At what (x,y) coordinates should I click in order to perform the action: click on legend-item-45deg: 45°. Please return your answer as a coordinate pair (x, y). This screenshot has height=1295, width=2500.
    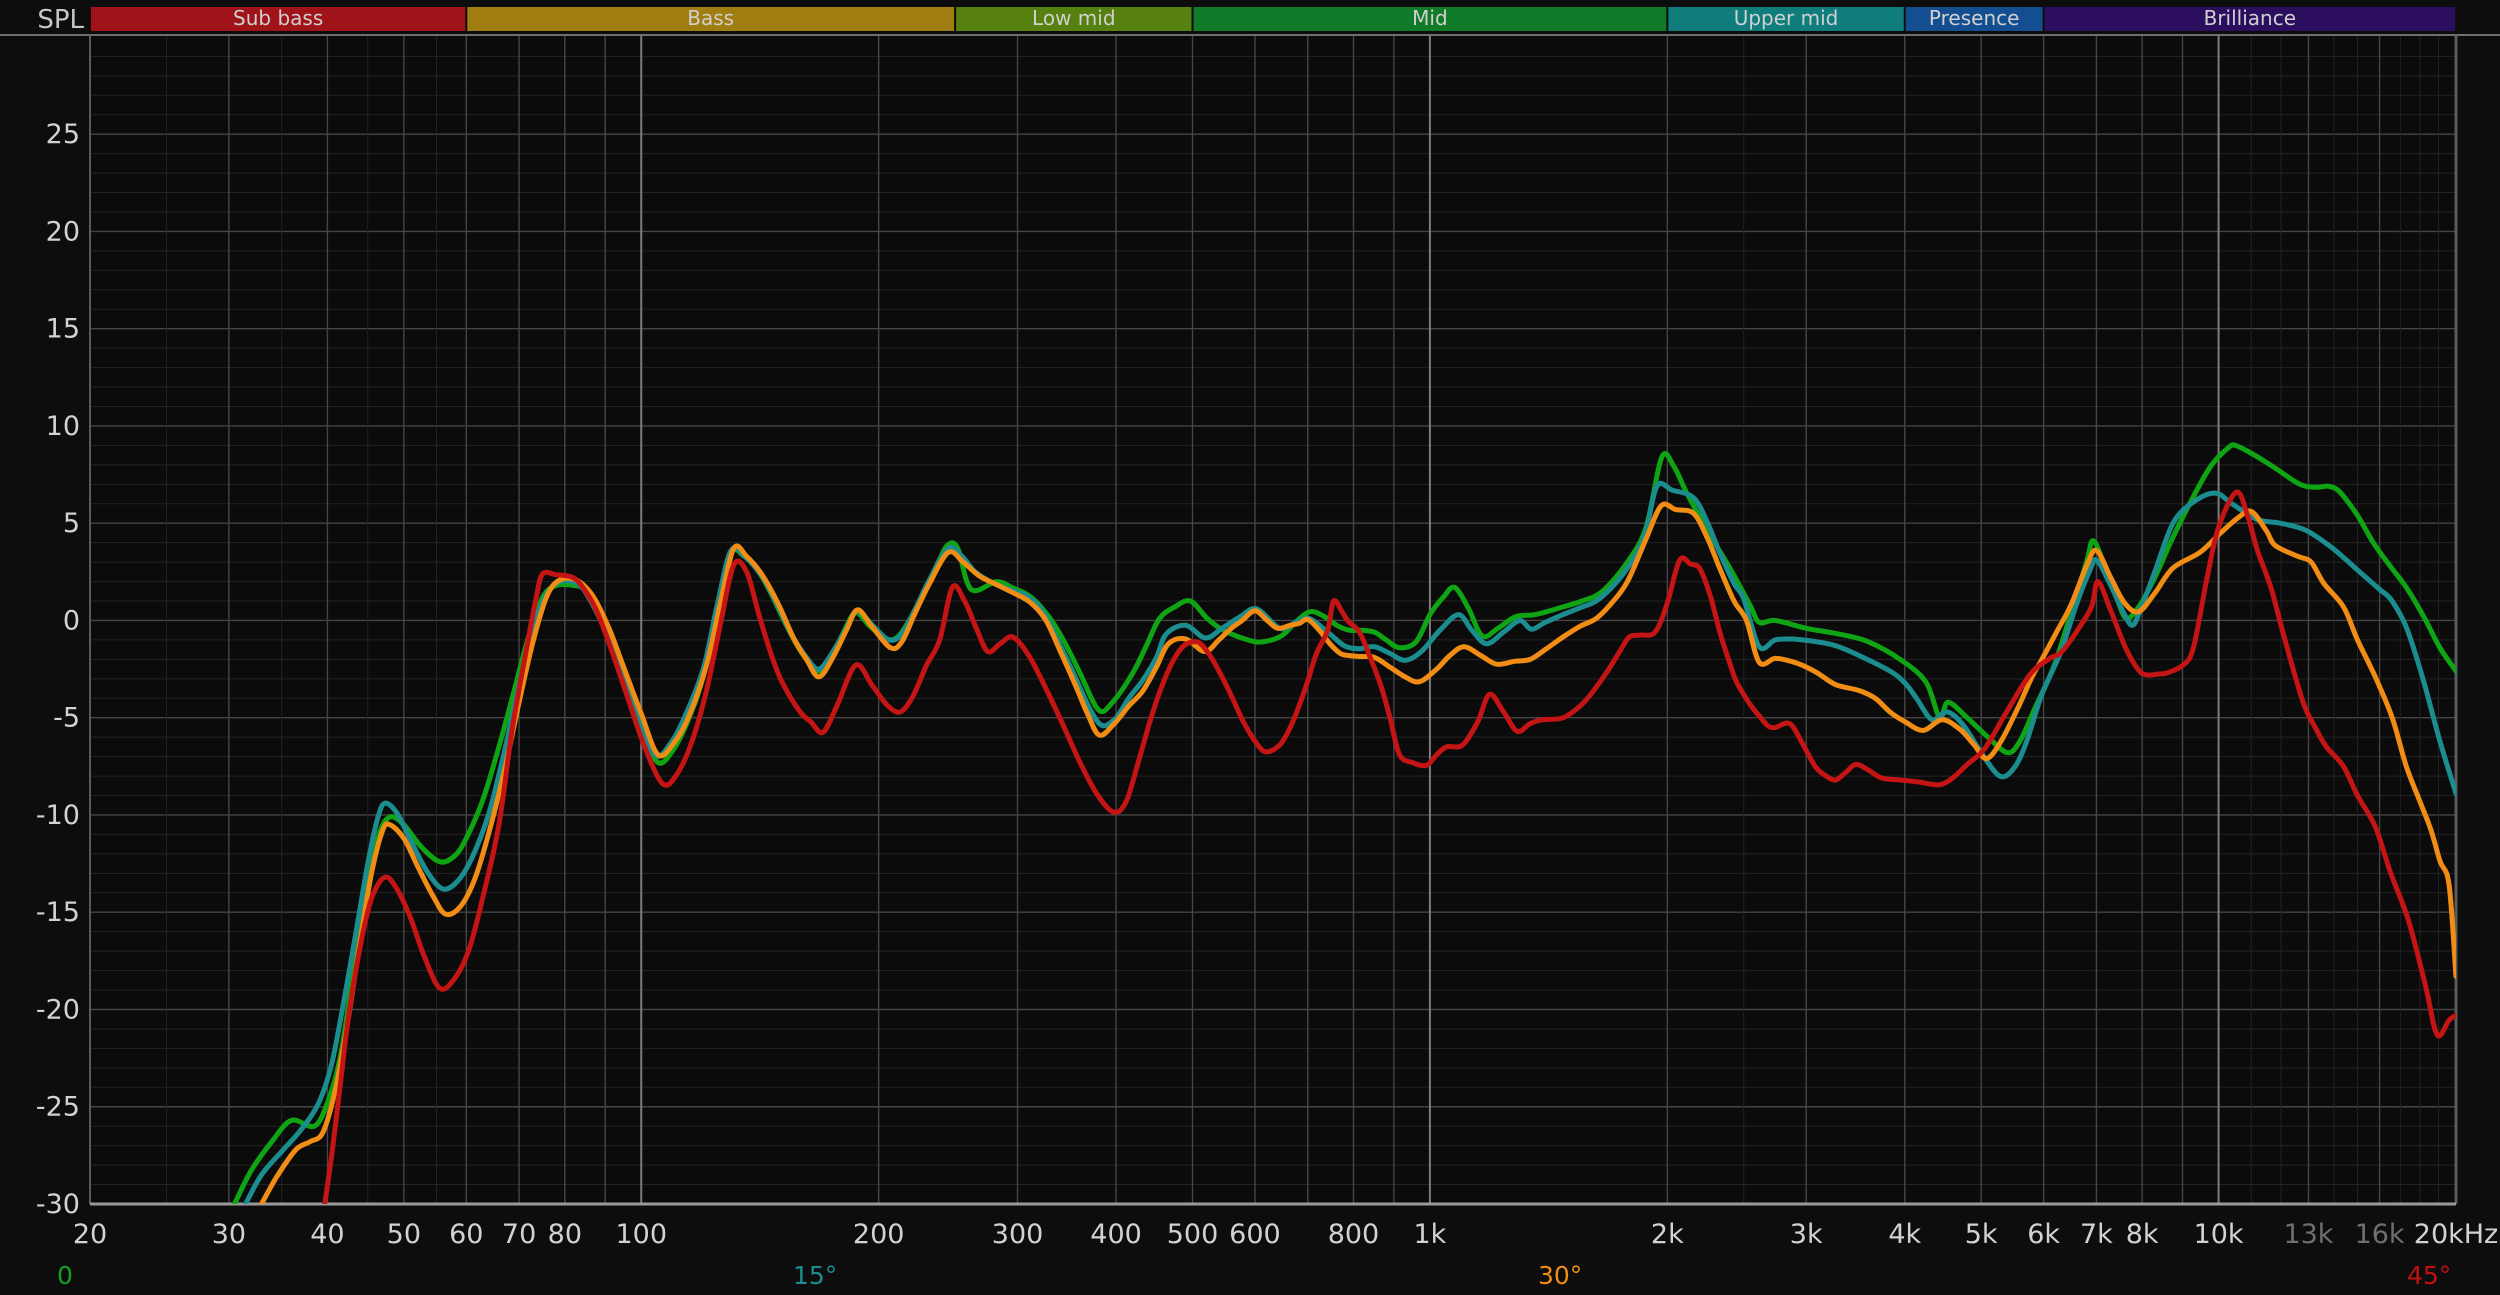
    Looking at the image, I should click on (2429, 1275).